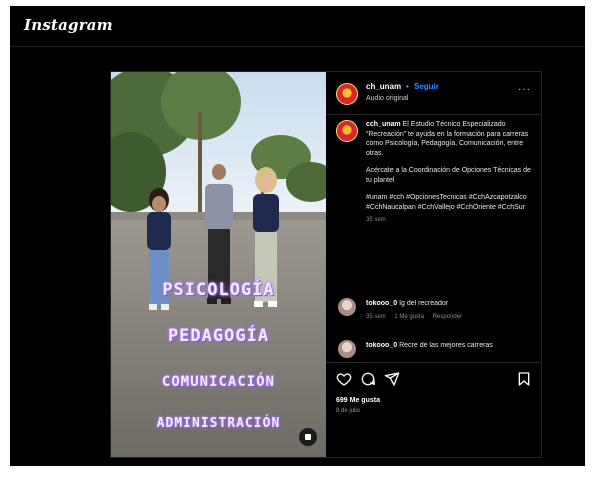  I want to click on overlay-administracion: ADMINISTRACIÓN, so click(218, 423).